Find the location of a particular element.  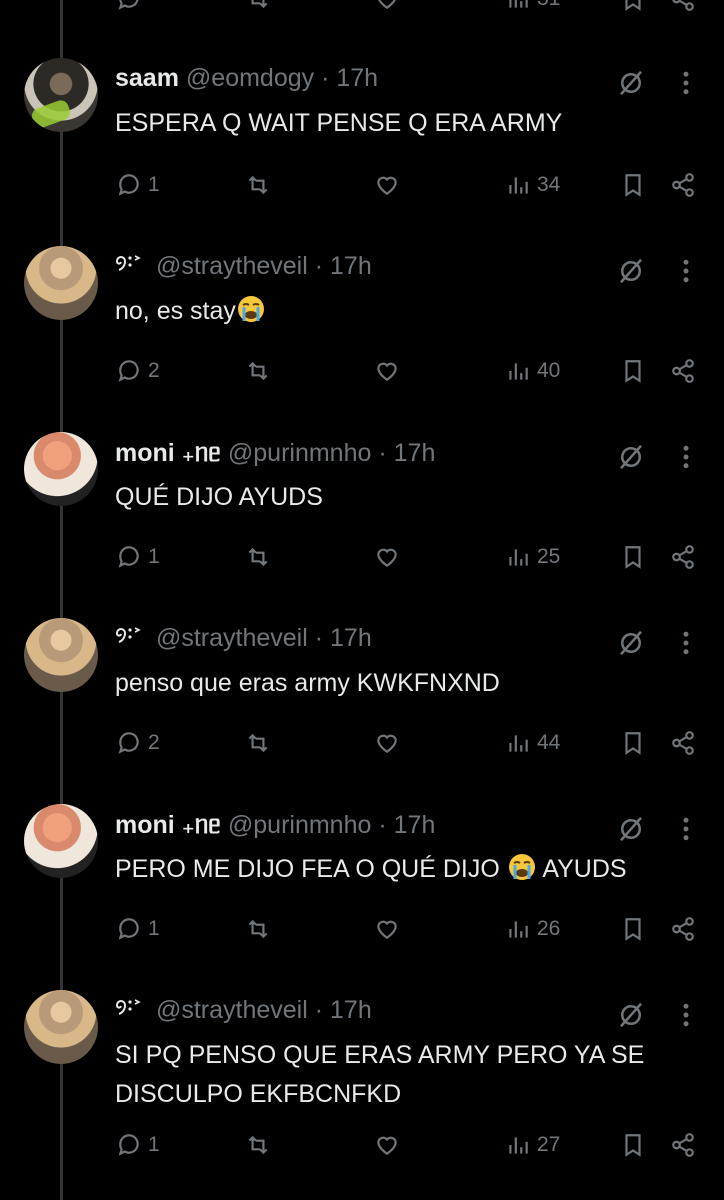

tweet-header: moni ₊ᥒᥱ @purinmnho · 17h is located at coordinates (275, 453).